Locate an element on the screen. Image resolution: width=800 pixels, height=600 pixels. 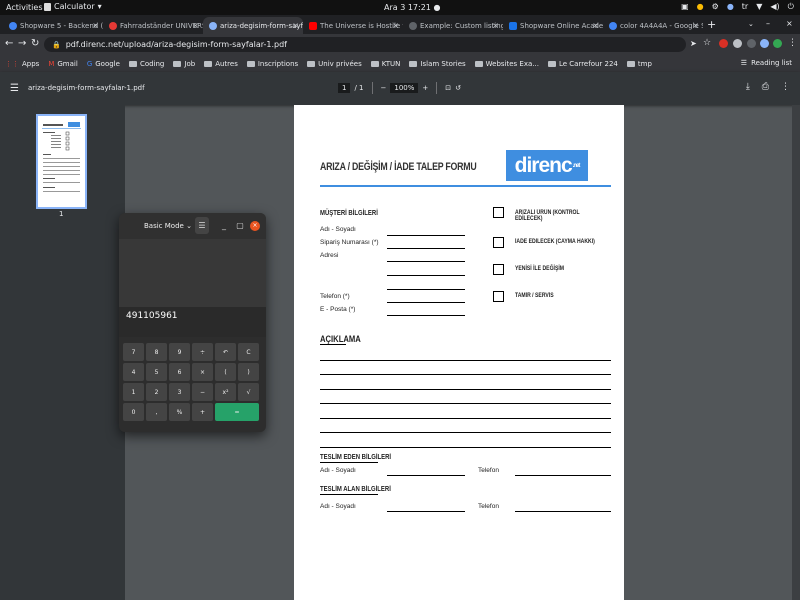
extension-tray-icon: ● is located at coordinates (730, 6).